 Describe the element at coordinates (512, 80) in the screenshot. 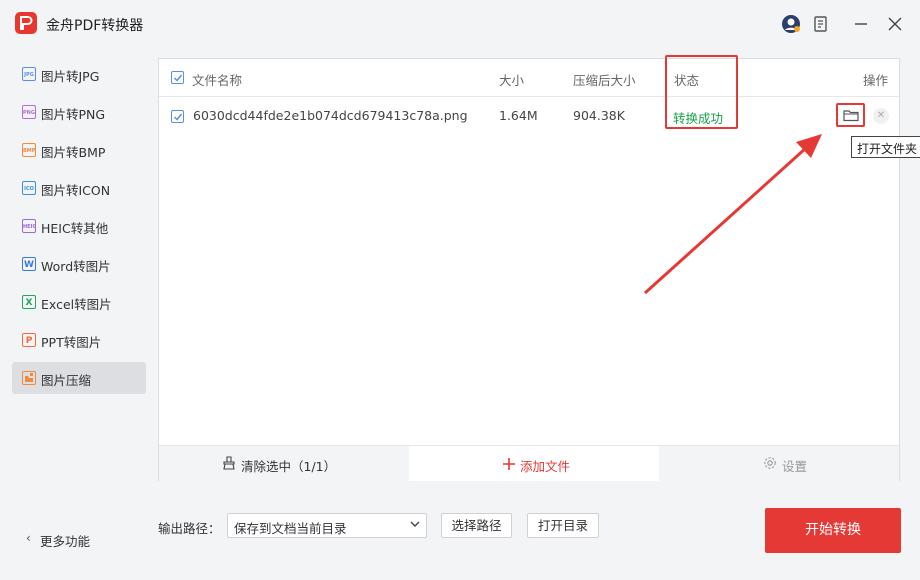

I see `header-size: 大小` at that location.